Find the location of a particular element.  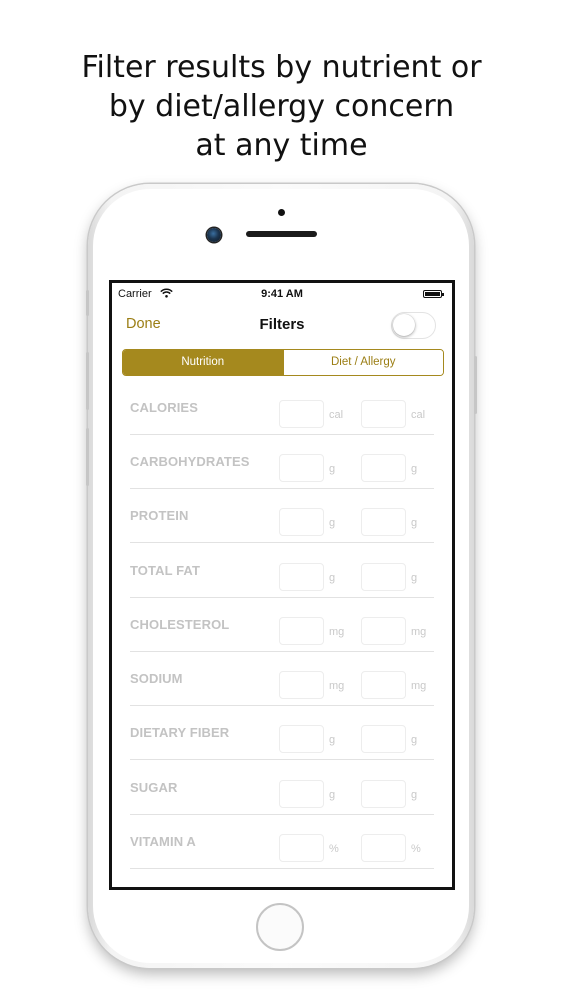

earpiece-speaker is located at coordinates (281, 234).